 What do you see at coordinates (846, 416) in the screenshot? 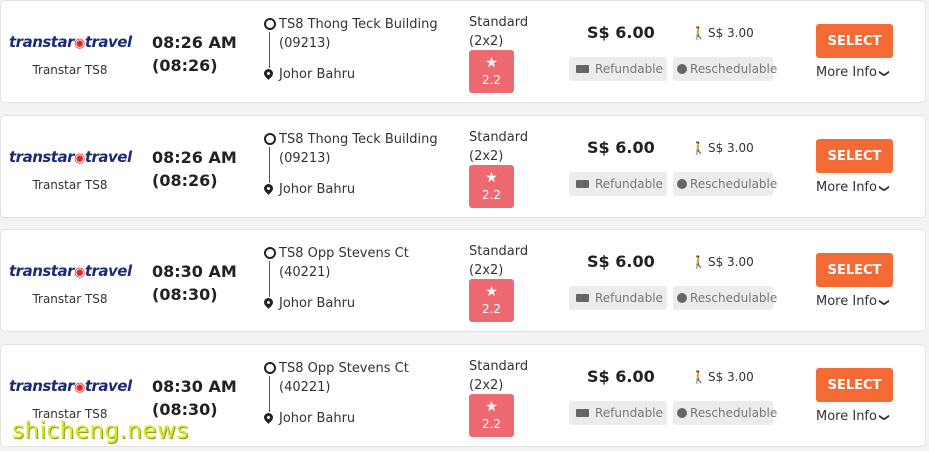
I see `more-info-label: More Info` at bounding box center [846, 416].